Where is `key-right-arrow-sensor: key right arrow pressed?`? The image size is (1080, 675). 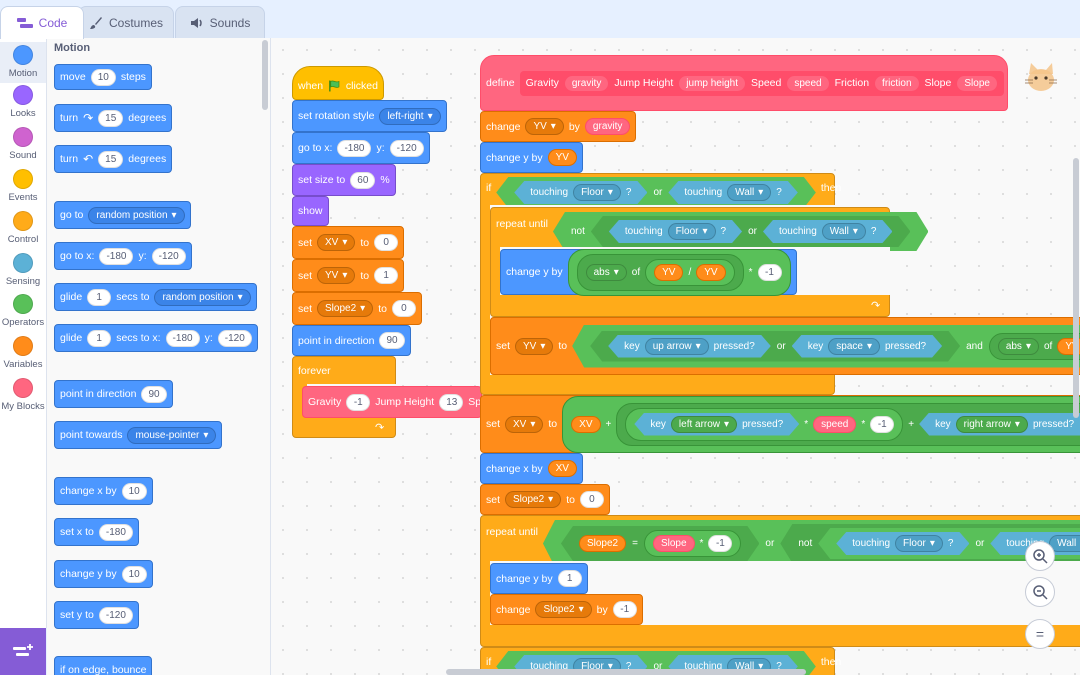 key-right-arrow-sensor: key right arrow pressed? is located at coordinates (999, 424).